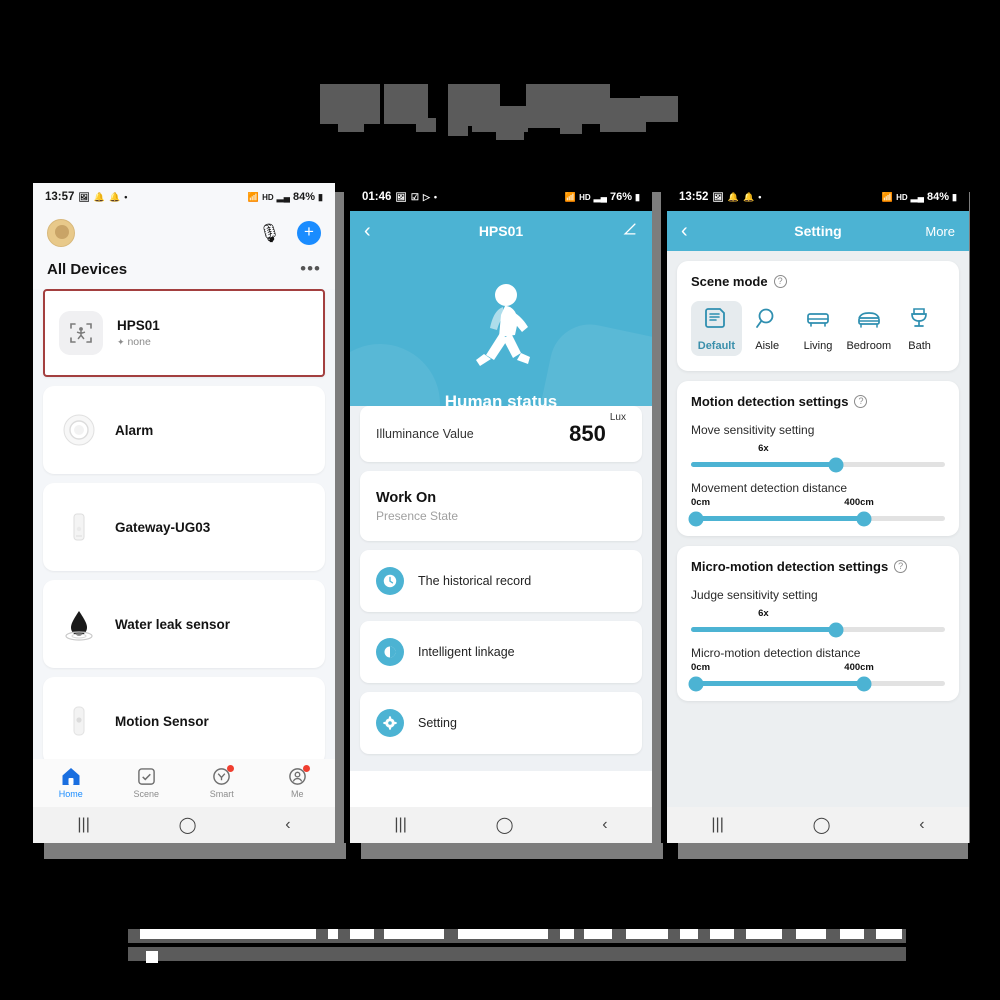 The width and height of the screenshot is (1000, 1000). Describe the element at coordinates (222, 777) in the screenshot. I see `smart-icon` at that location.